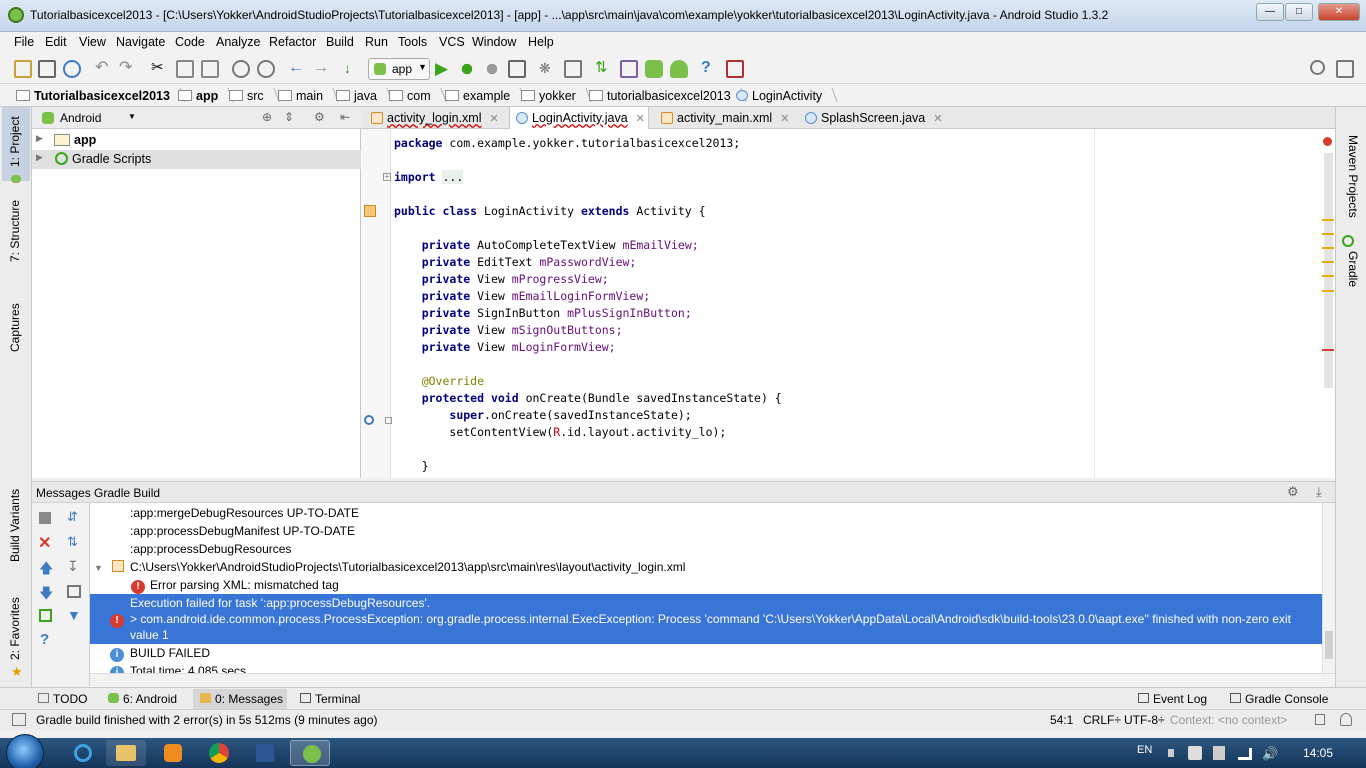  Describe the element at coordinates (292, 42) in the screenshot. I see `menu-refactor: Refactor` at that location.